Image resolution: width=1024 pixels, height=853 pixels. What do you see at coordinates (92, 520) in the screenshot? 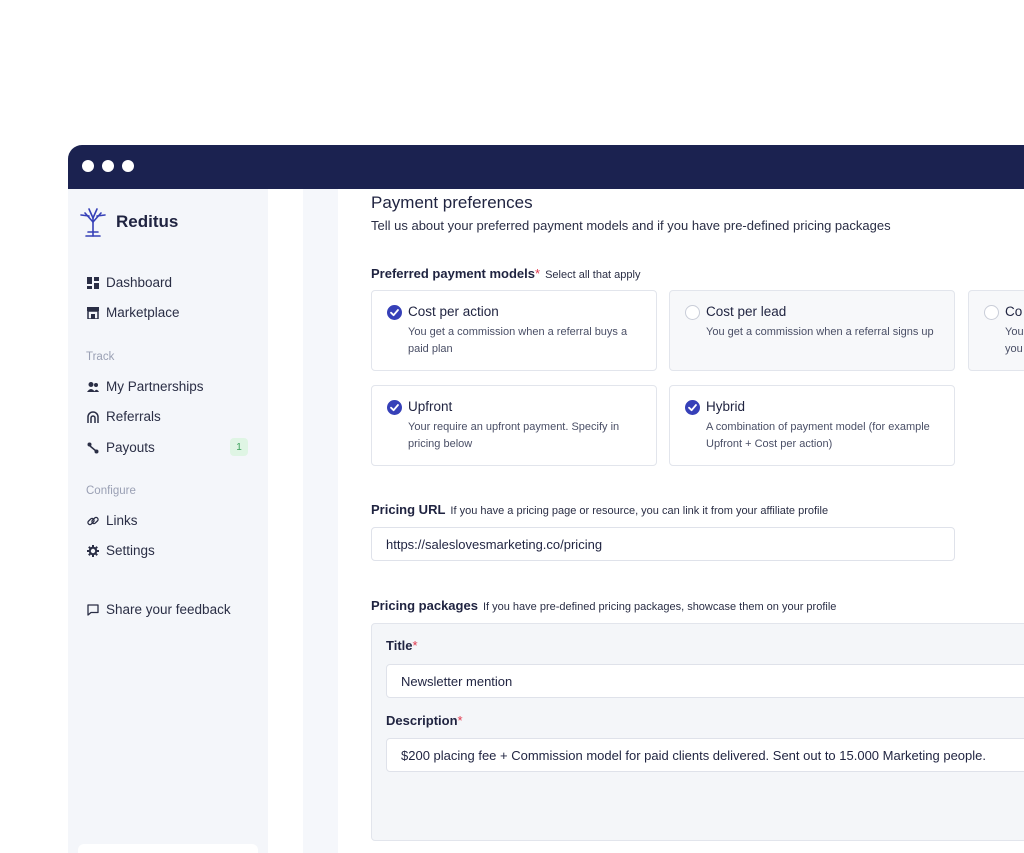
I see `link-icon` at bounding box center [92, 520].